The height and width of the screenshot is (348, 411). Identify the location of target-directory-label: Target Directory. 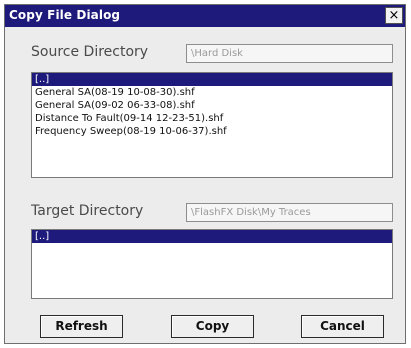
(87, 211).